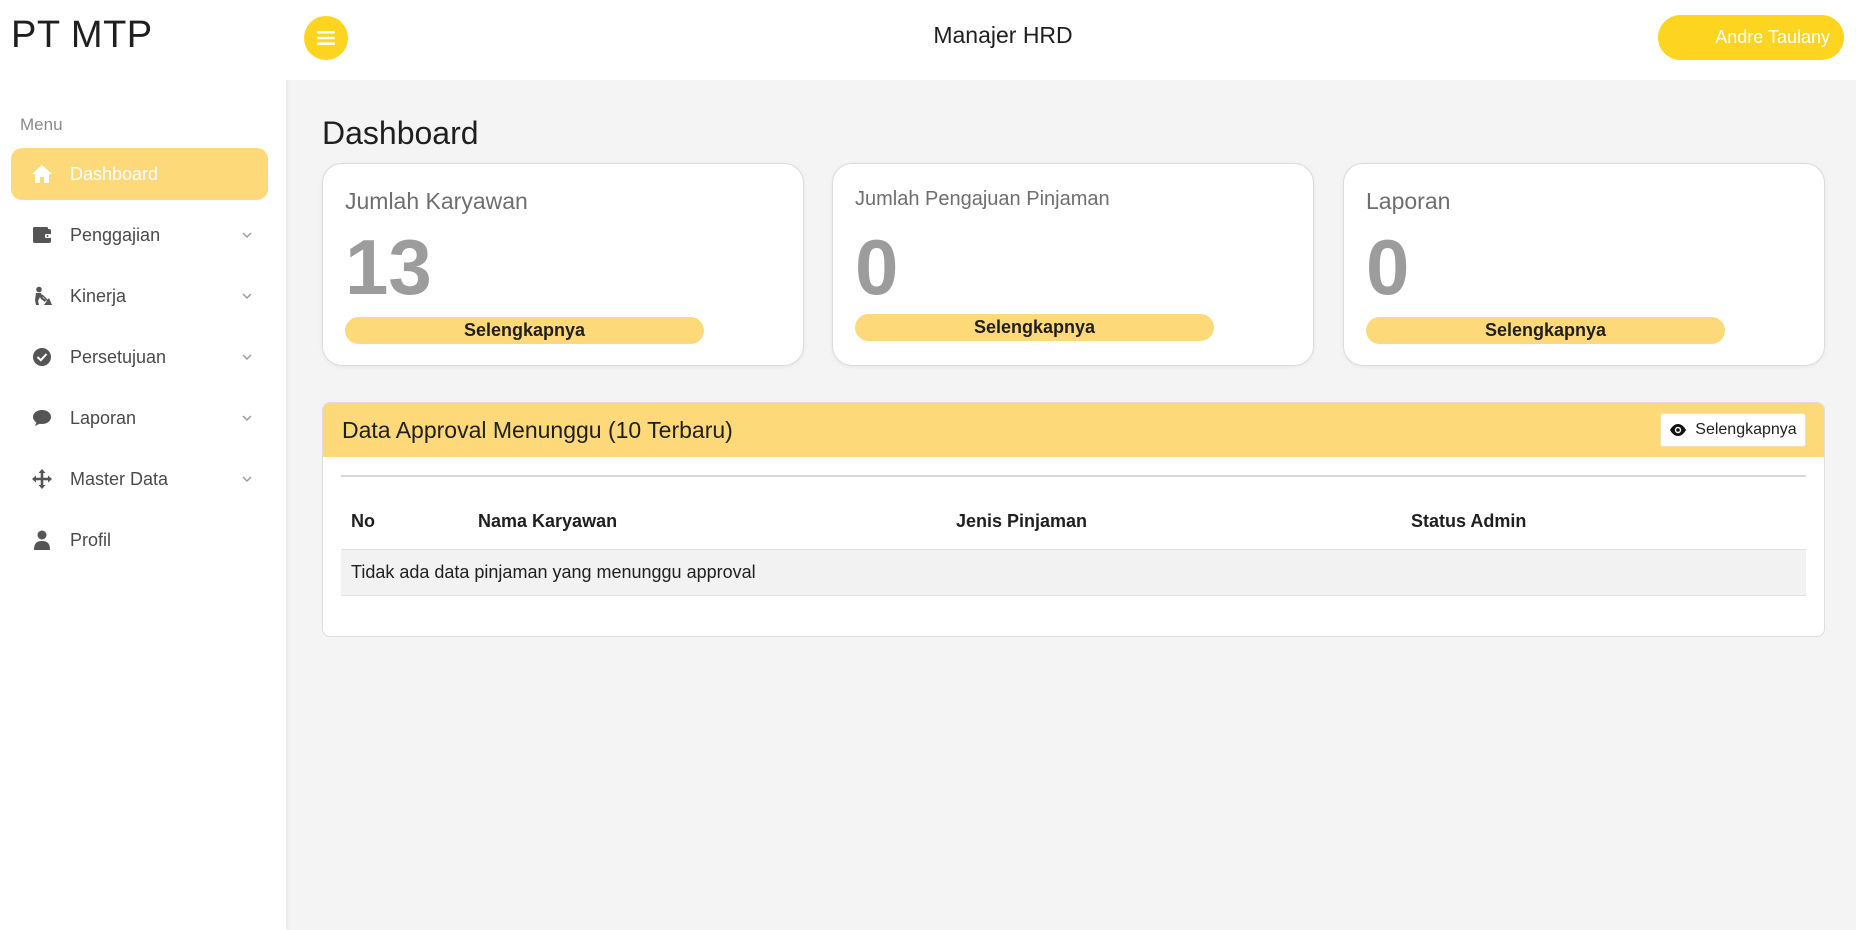  What do you see at coordinates (139, 418) in the screenshot?
I see `sidebar-item-laporan: Laporan` at bounding box center [139, 418].